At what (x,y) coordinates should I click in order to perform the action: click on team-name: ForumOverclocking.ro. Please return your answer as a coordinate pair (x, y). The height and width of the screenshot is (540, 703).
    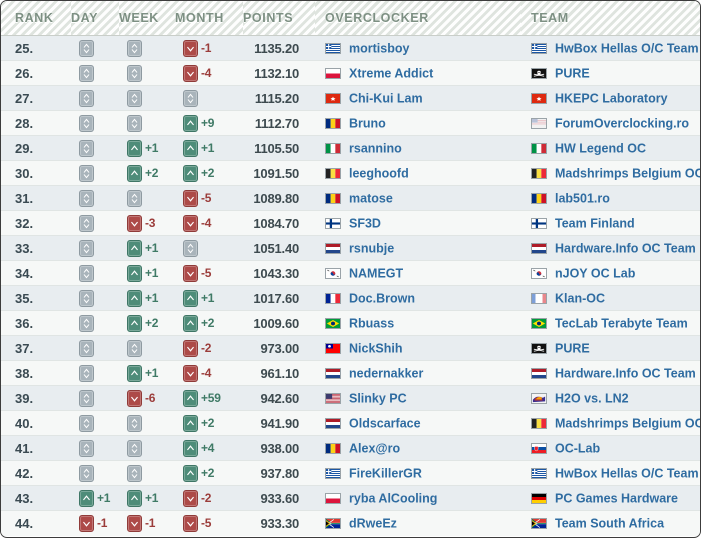
    Looking at the image, I should click on (622, 123).